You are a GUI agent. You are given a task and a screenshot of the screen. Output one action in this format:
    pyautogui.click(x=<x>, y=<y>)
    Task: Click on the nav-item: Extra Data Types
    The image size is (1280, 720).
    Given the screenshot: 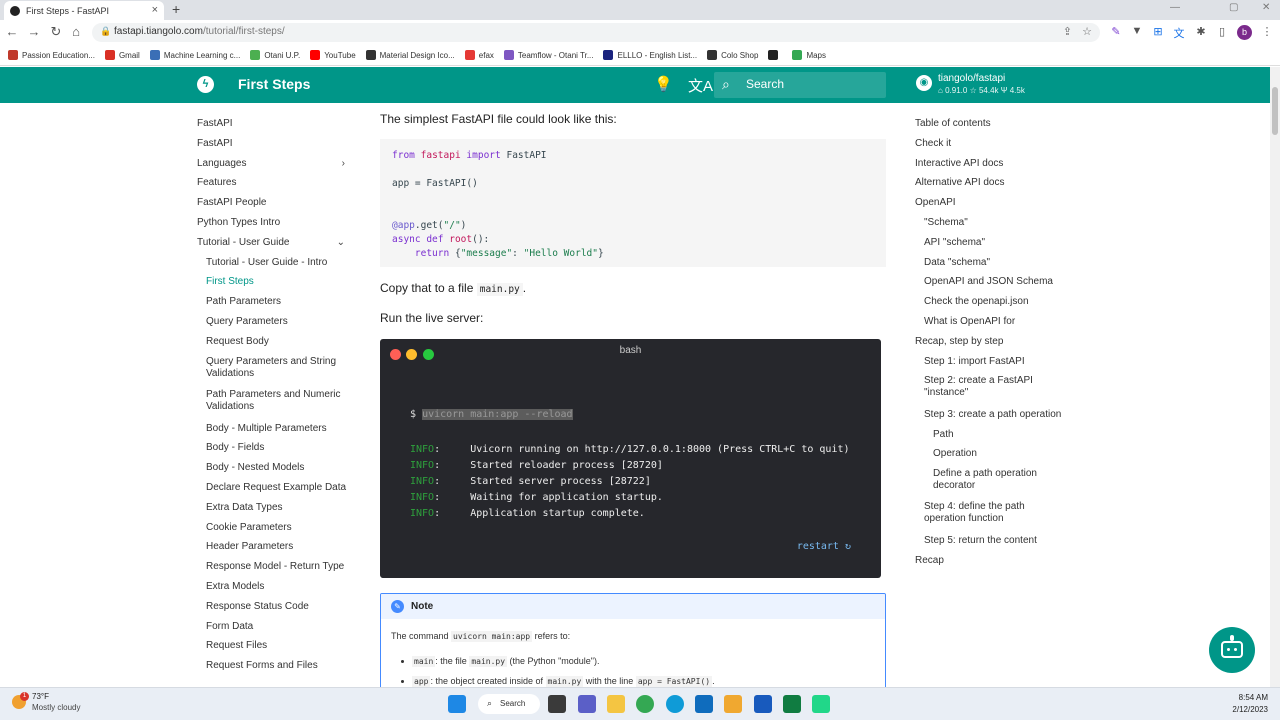 What is the action you would take?
    pyautogui.click(x=277, y=508)
    